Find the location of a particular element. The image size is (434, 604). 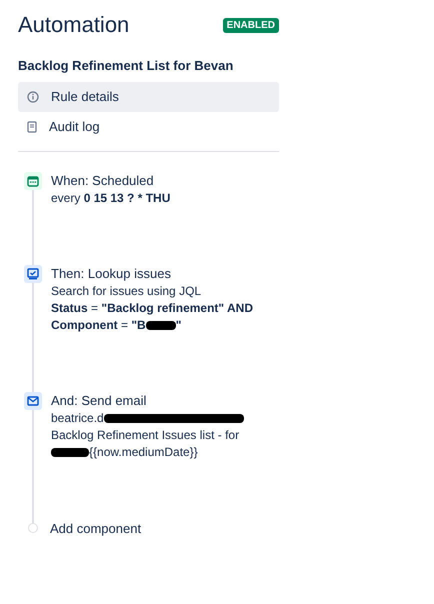

status-badge: ENABLED is located at coordinates (250, 25).